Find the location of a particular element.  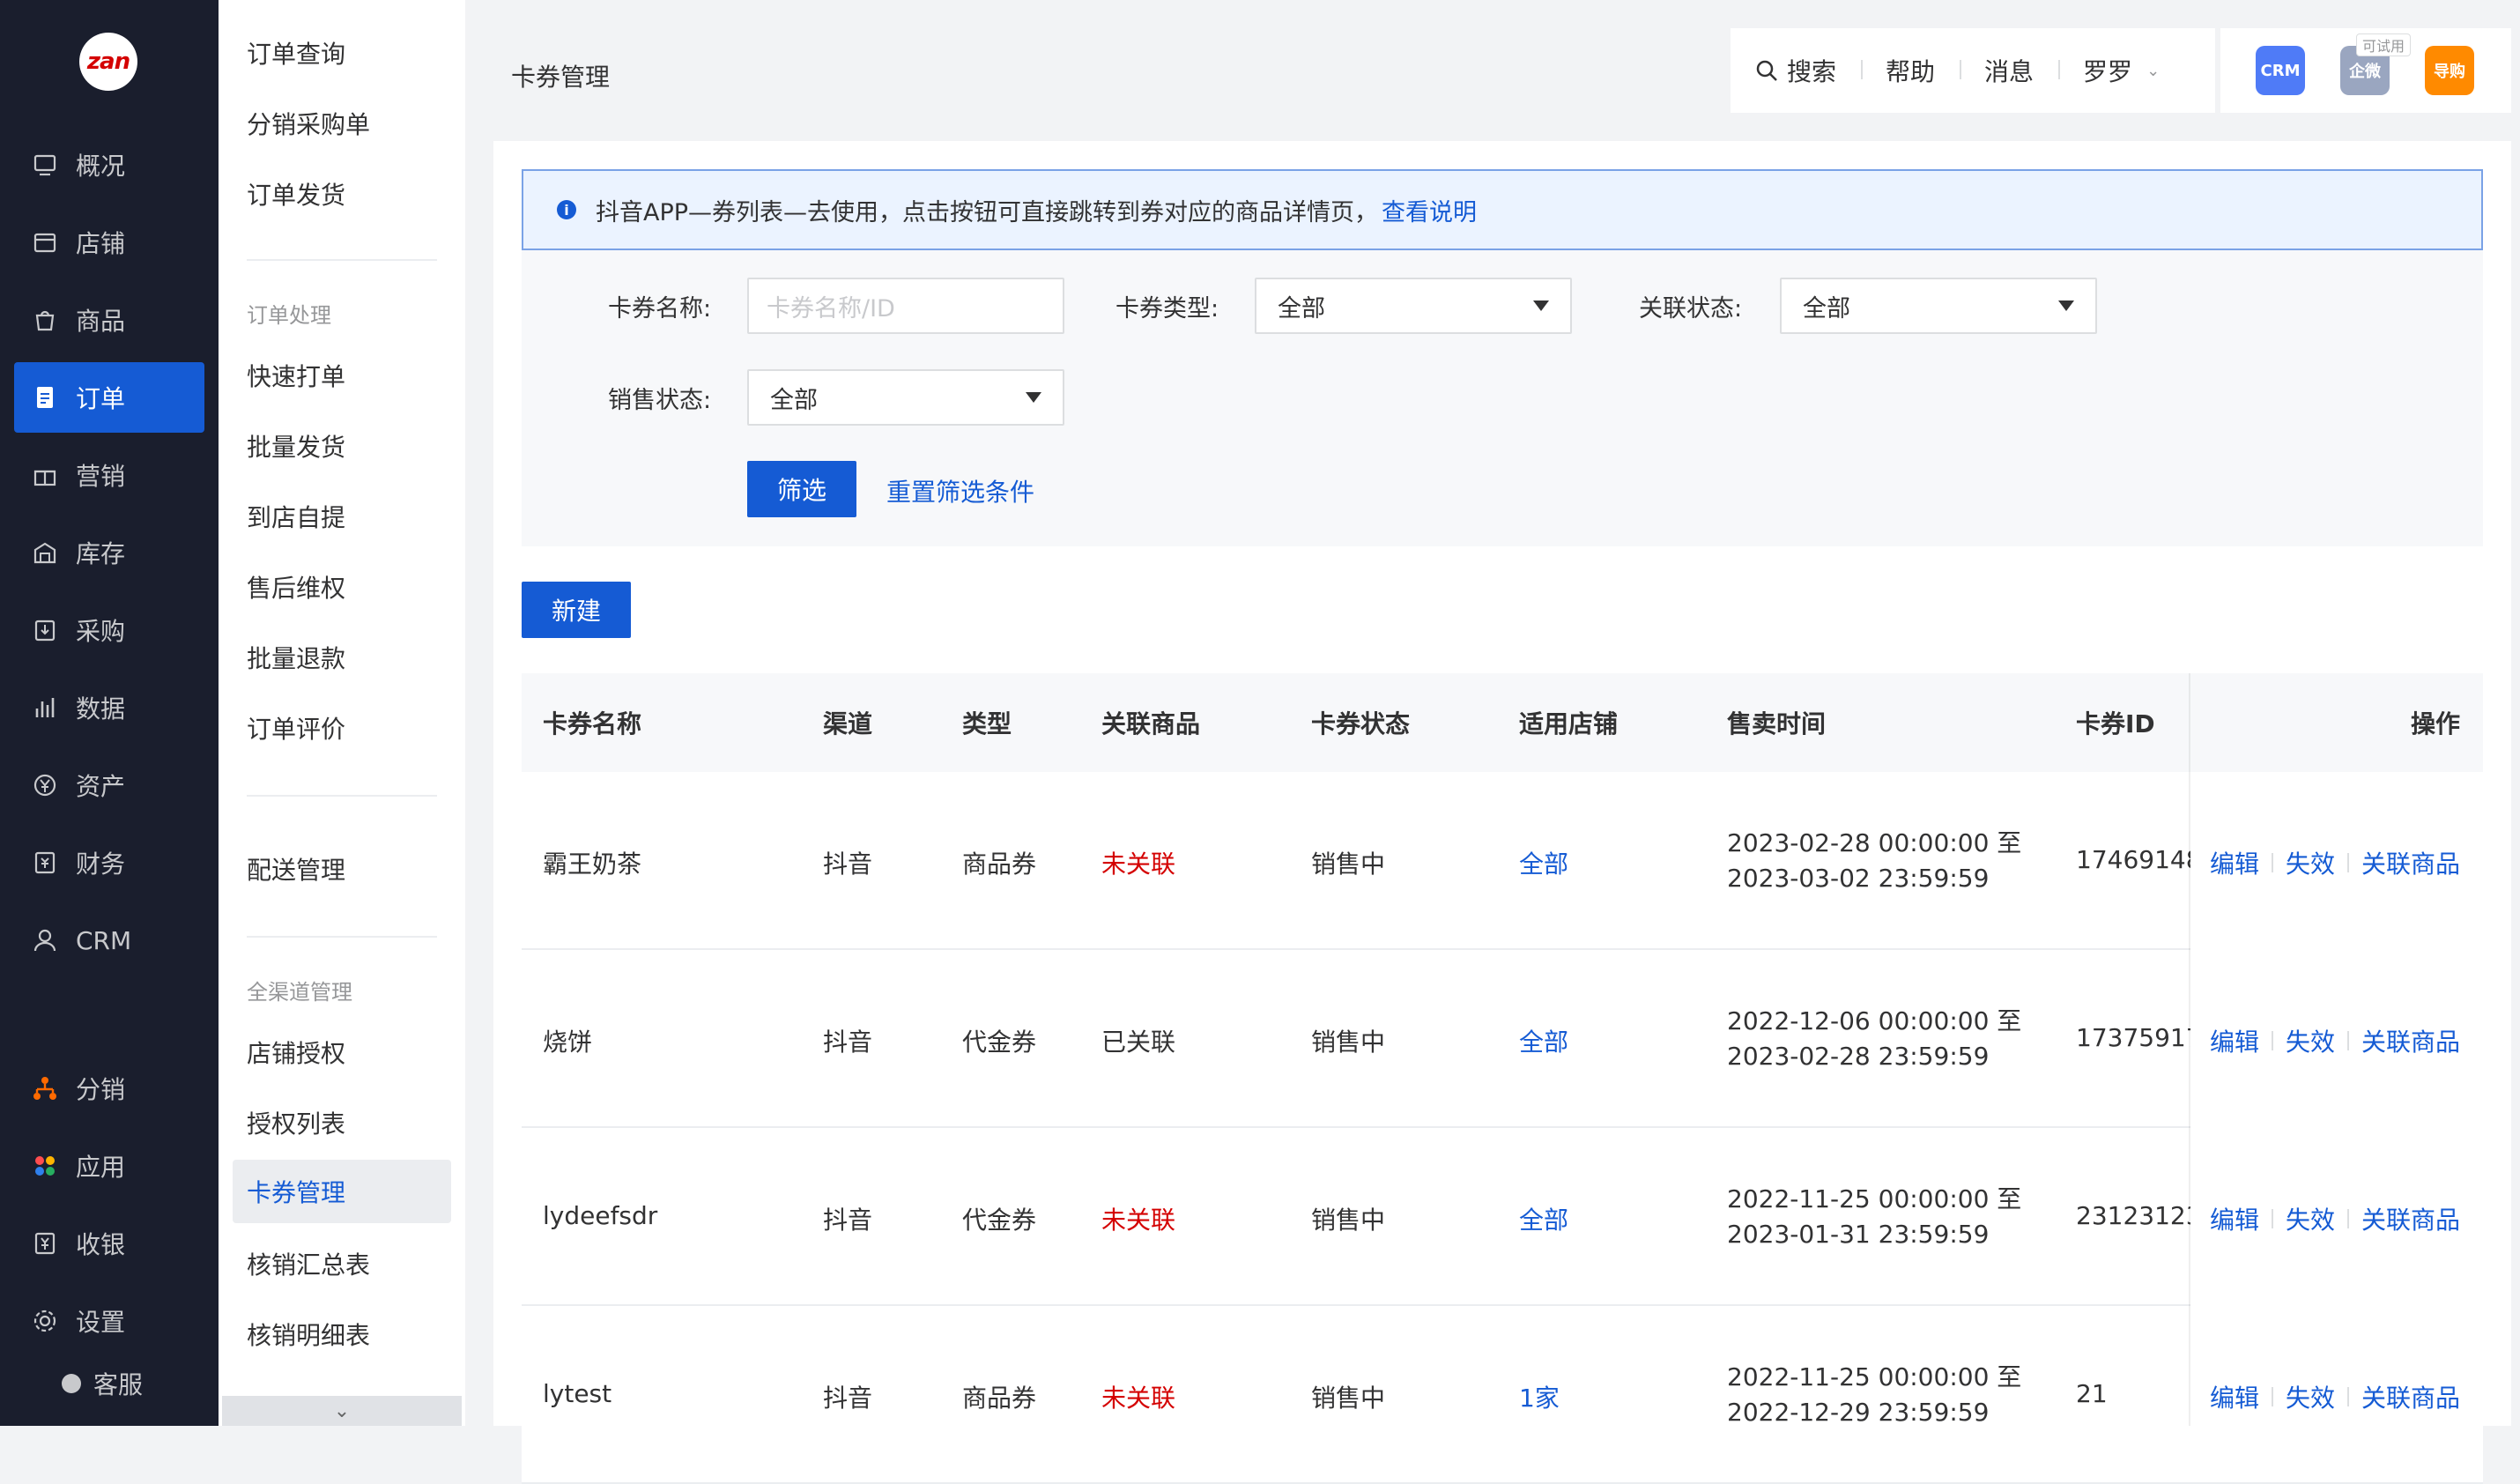

nav-item-2: 商品 is located at coordinates (109, 320).